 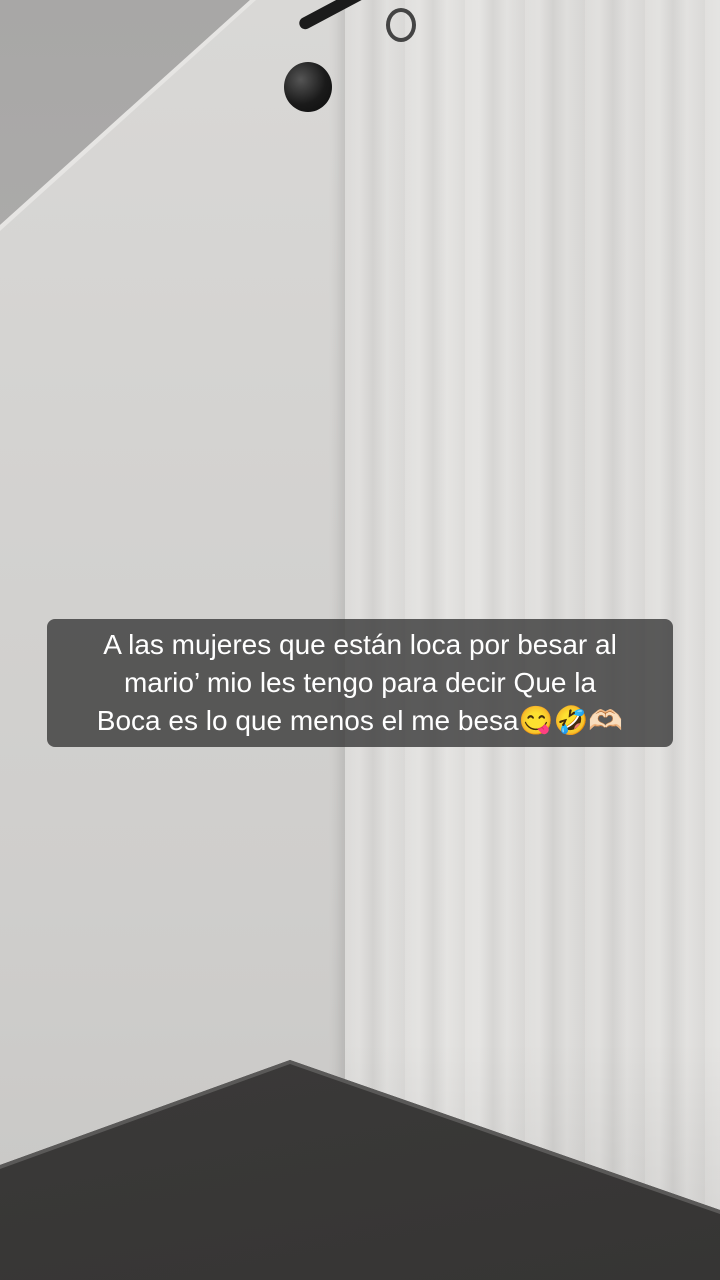 I want to click on caption-line-3: Boca es lo que menos el me besa😋🤣🫶🏻, so click(x=360, y=720).